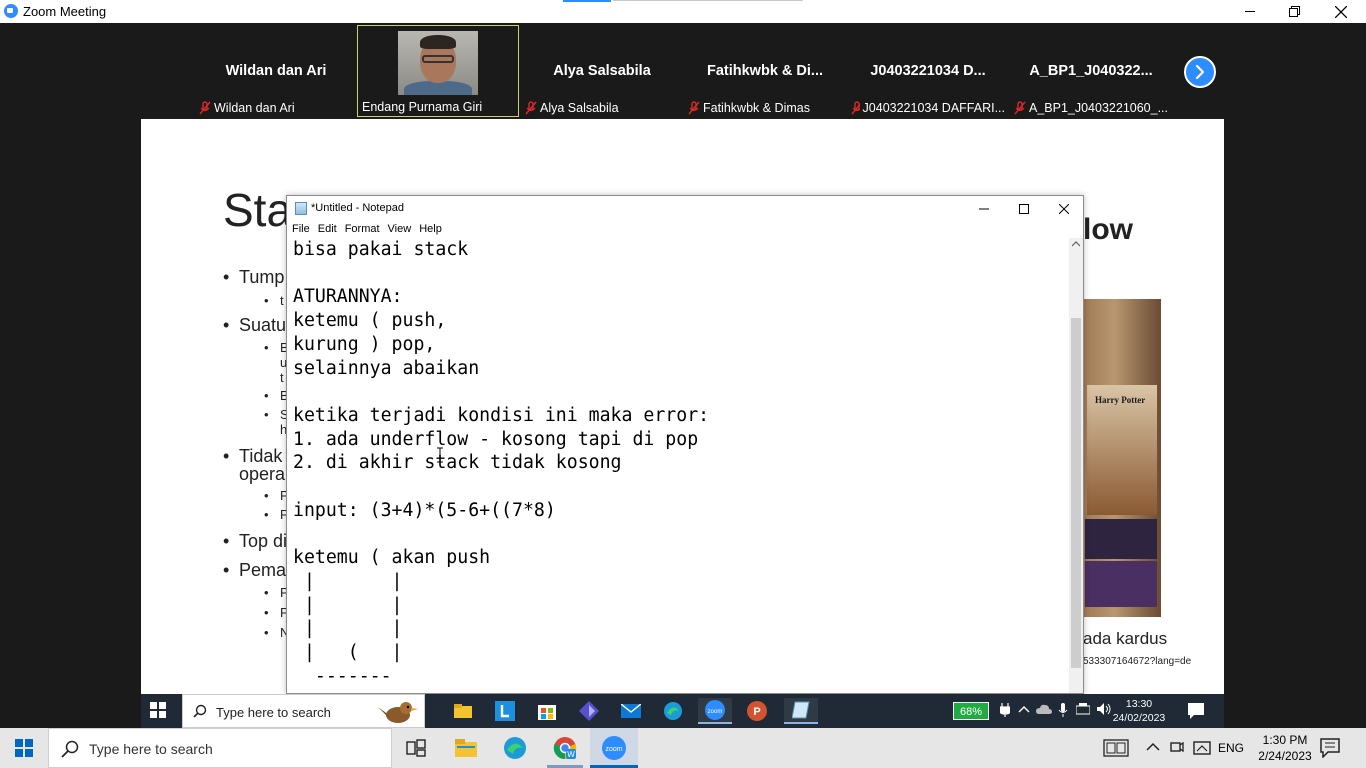 The height and width of the screenshot is (768, 1366). What do you see at coordinates (357, 208) in the screenshot?
I see `notepad-title: *Untitled - Notepad` at bounding box center [357, 208].